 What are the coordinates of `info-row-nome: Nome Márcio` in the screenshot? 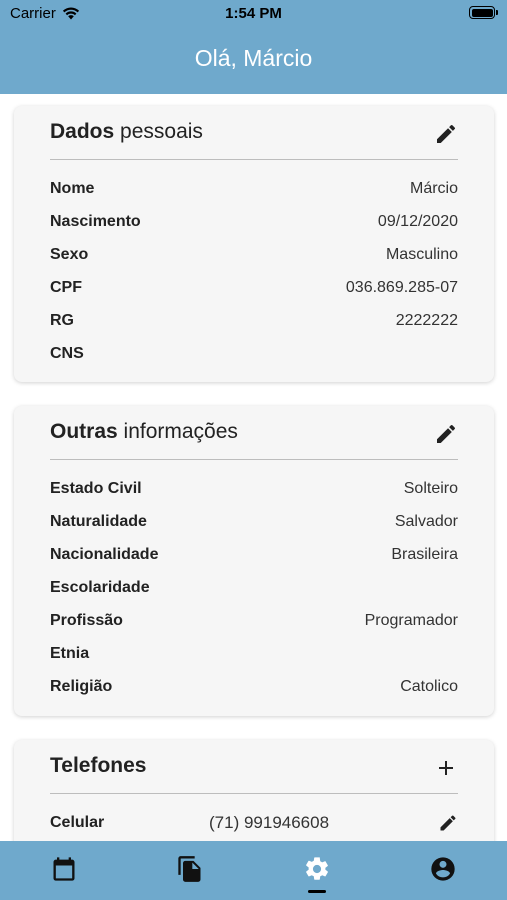 It's located at (254, 189).